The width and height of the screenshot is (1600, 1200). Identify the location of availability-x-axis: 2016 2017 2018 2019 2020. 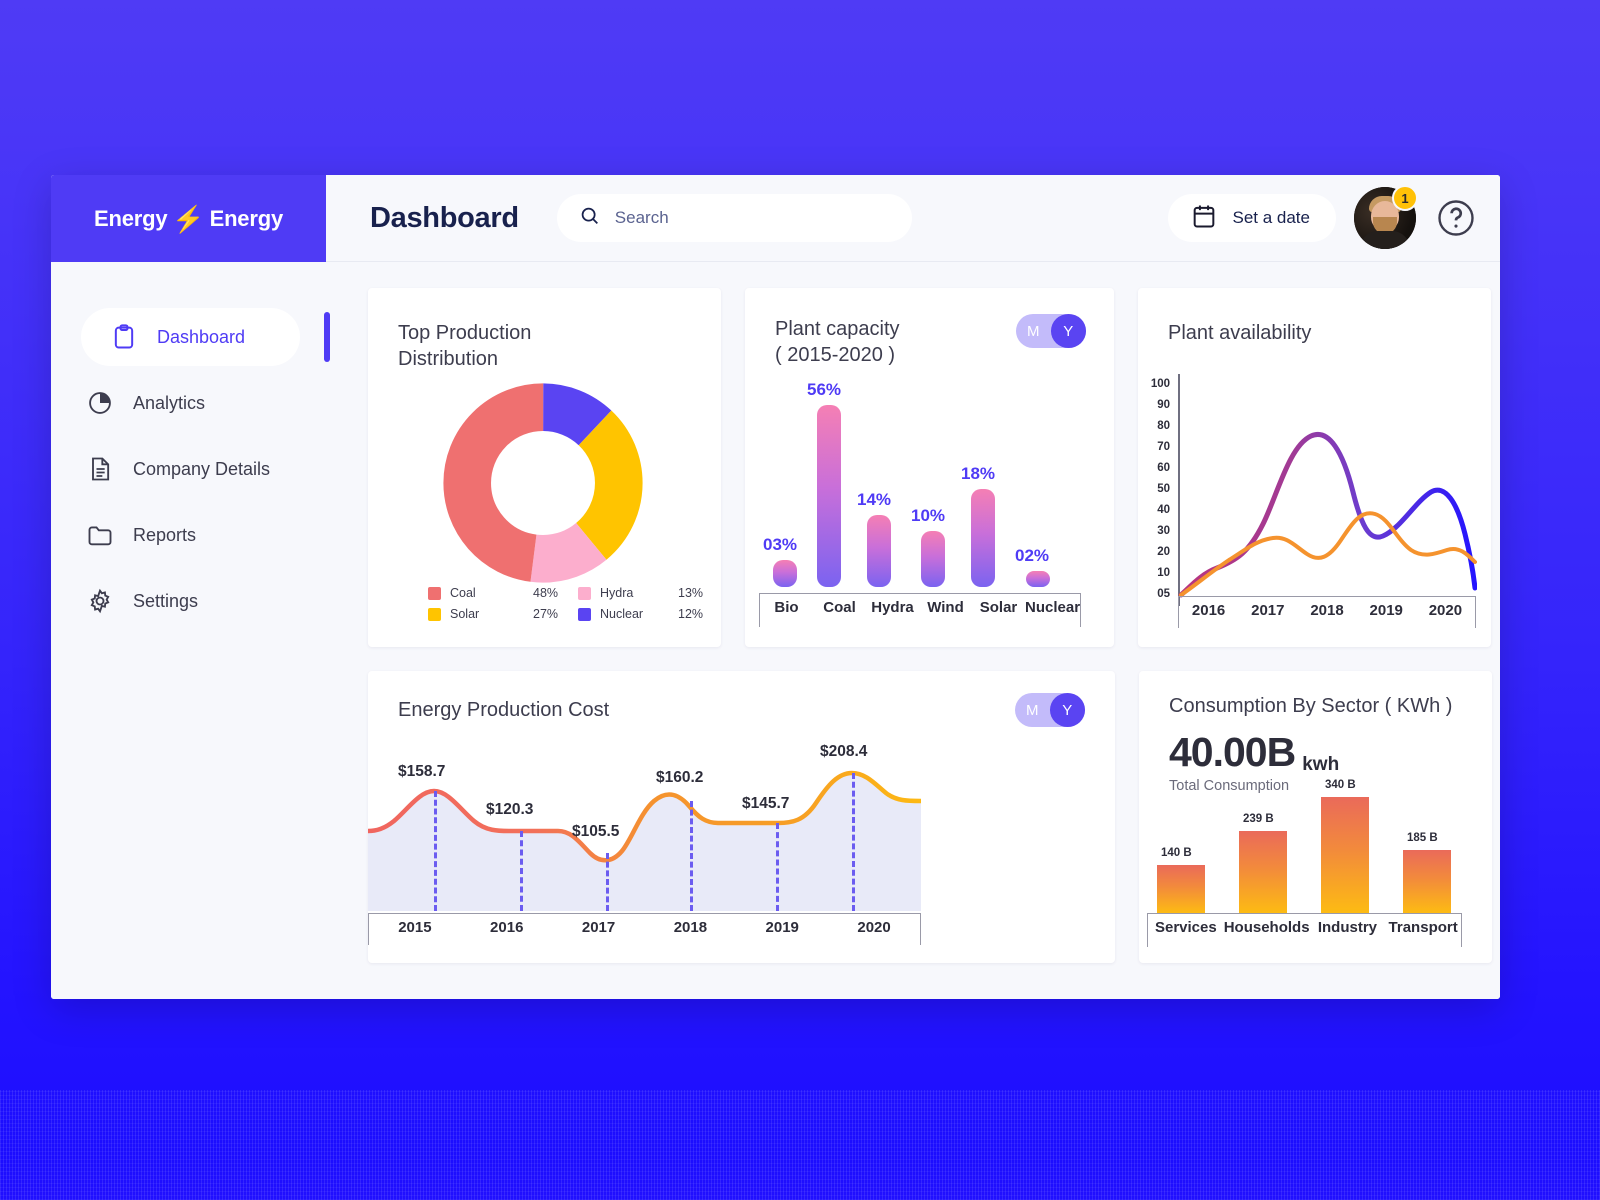
(1327, 612).